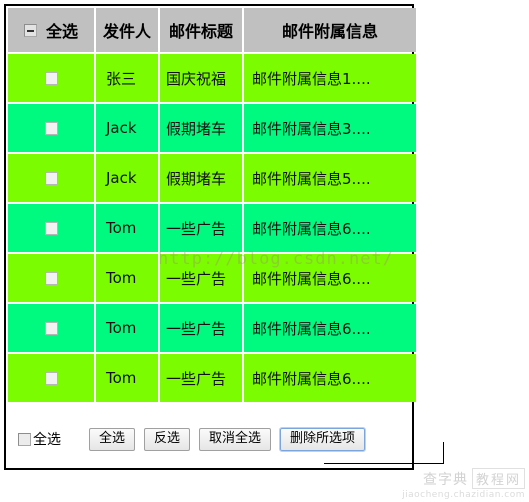 Image resolution: width=529 pixels, height=502 pixels. I want to click on column-header-select-all: 全选, so click(51, 30).